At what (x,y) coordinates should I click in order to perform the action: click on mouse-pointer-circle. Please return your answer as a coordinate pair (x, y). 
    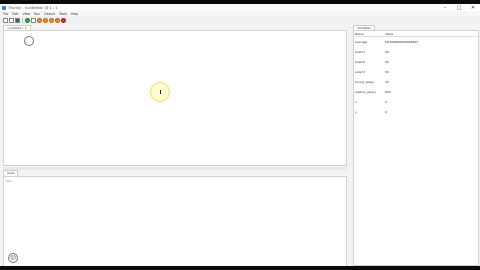
    Looking at the image, I should click on (29, 41).